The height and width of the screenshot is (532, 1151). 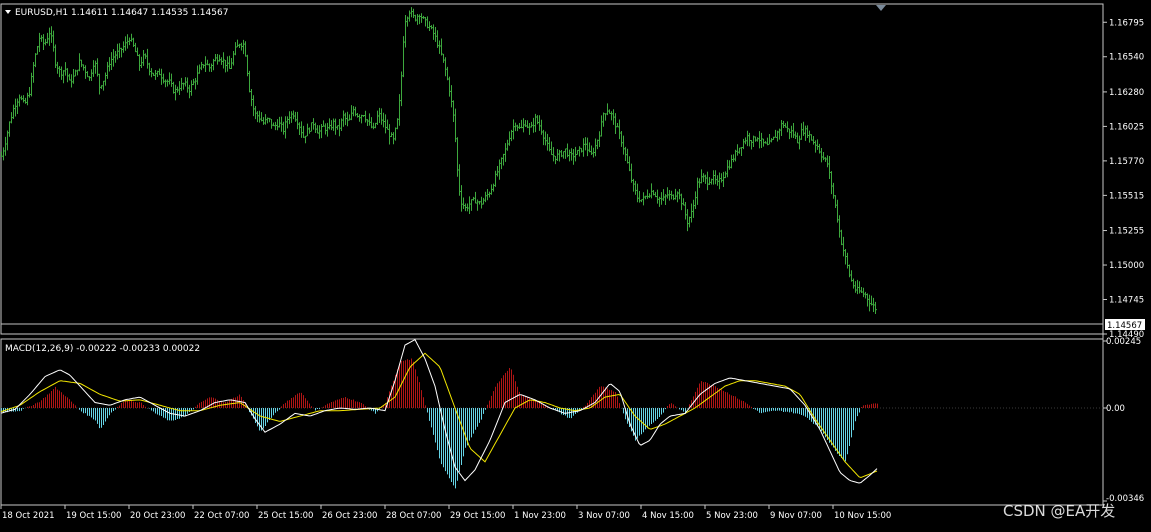 I want to click on price-tick-label: 1.14745, so click(x=1126, y=301).